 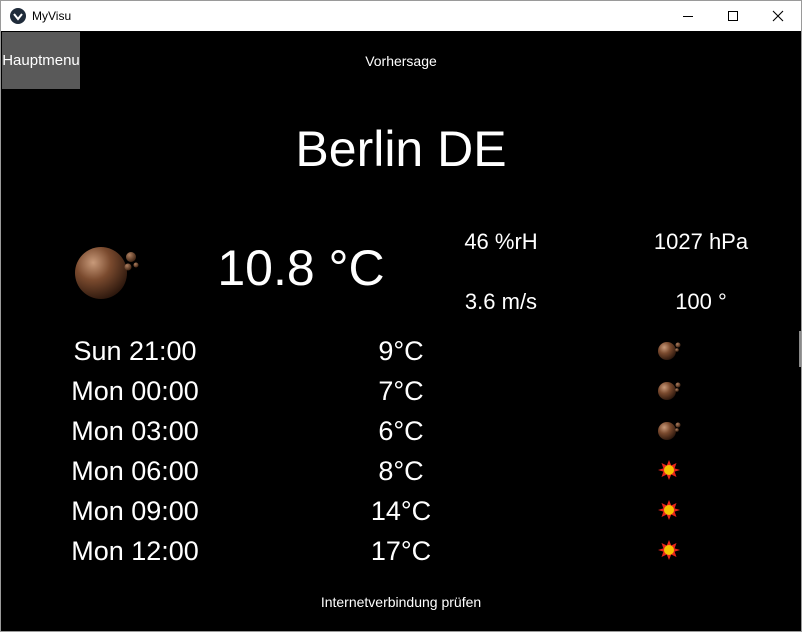 I want to click on connection-status: Internetverbindung prüfen, so click(x=401, y=602).